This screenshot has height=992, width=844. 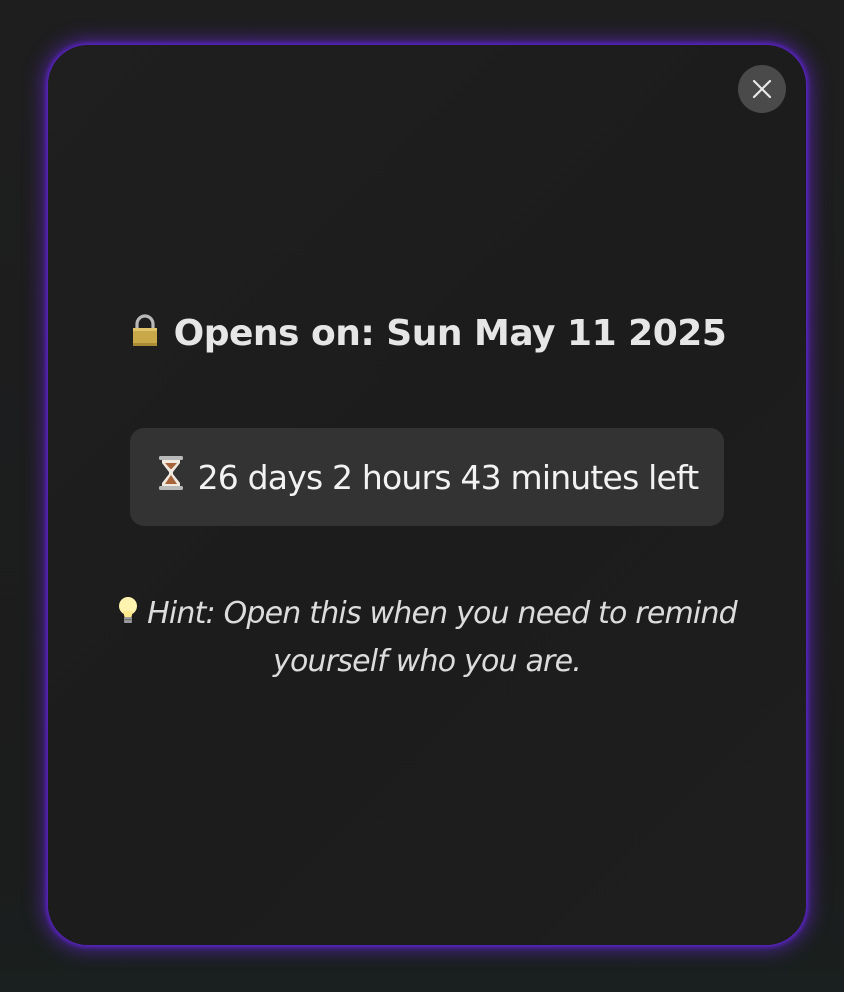 I want to click on countdown-box: 26 days 2 hours 43 minutes left, so click(x=427, y=477).